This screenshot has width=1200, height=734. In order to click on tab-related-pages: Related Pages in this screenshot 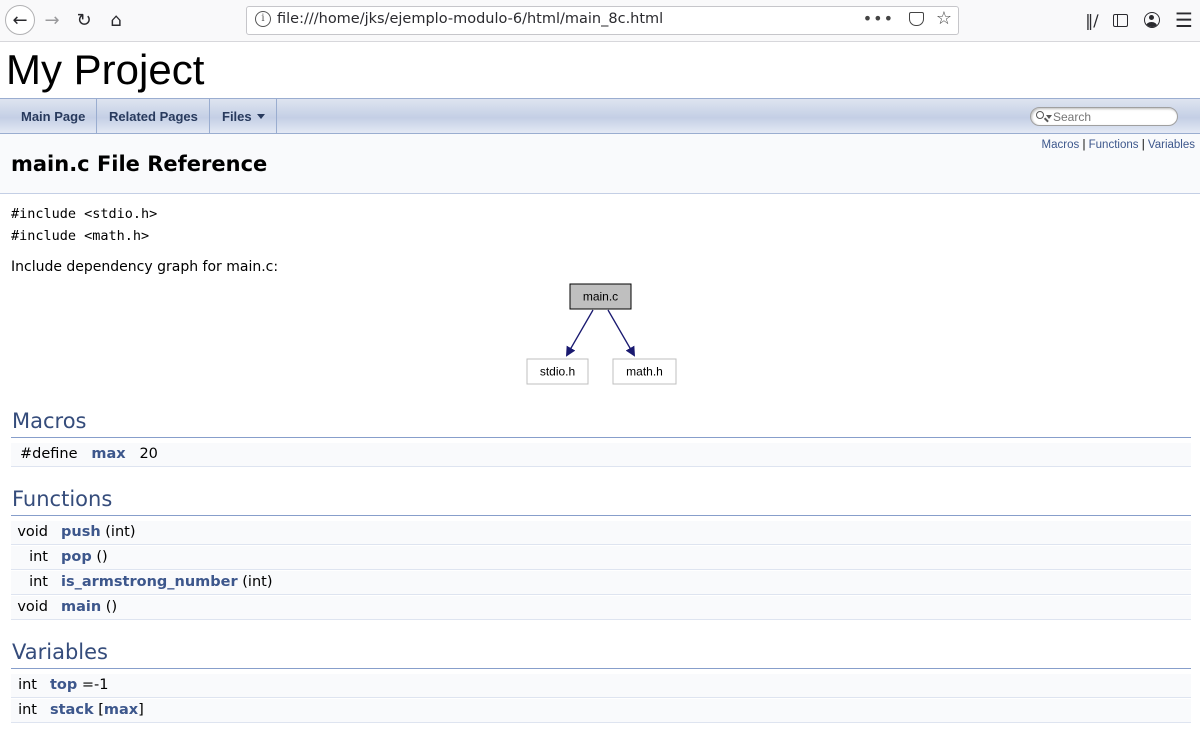, I will do `click(149, 116)`.